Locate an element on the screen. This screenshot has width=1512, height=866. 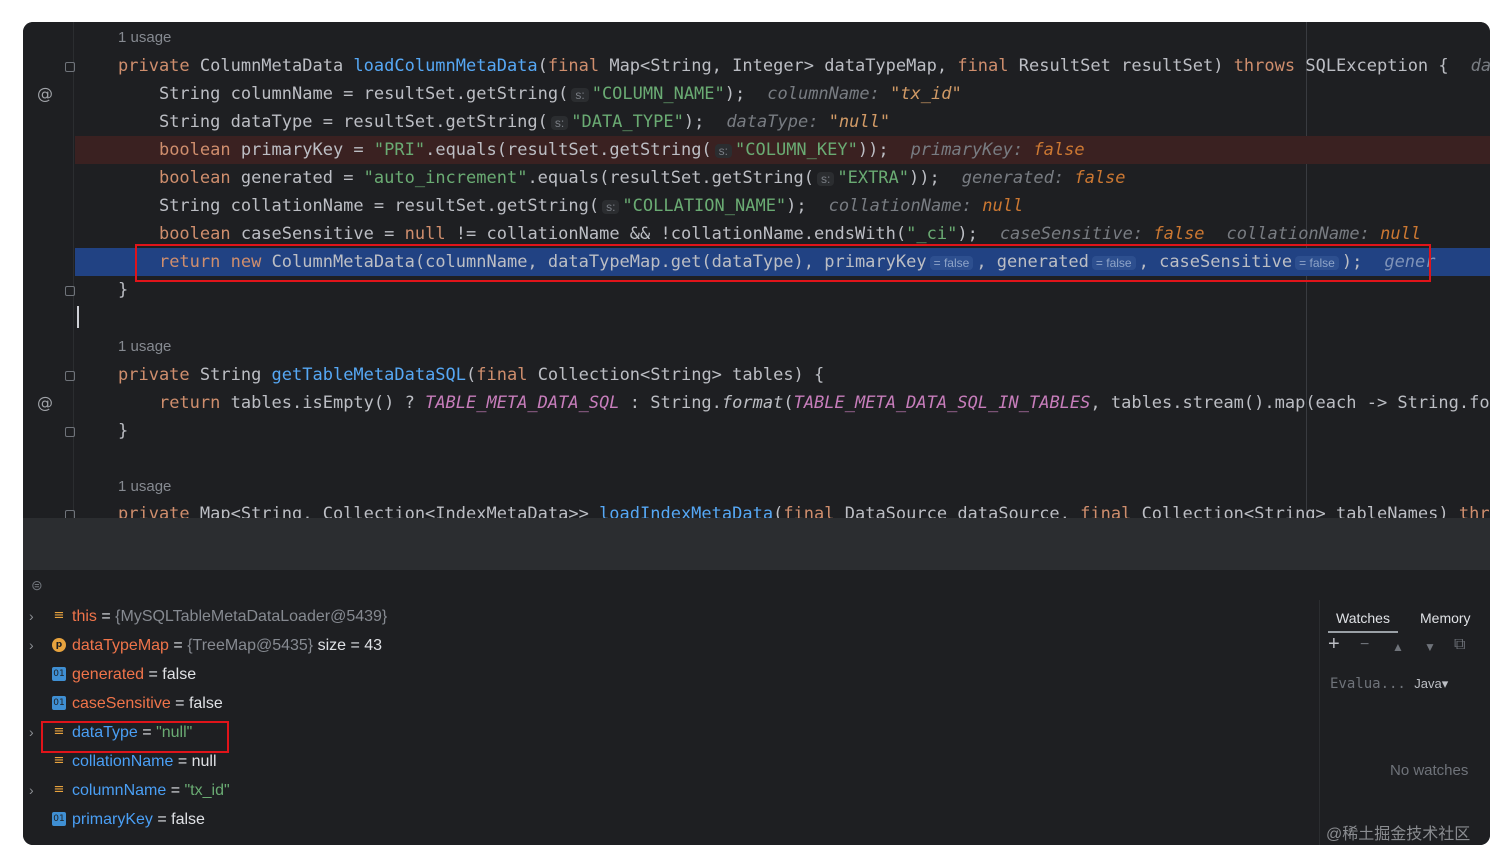
move-down-icon: ▼ is located at coordinates (1430, 647).